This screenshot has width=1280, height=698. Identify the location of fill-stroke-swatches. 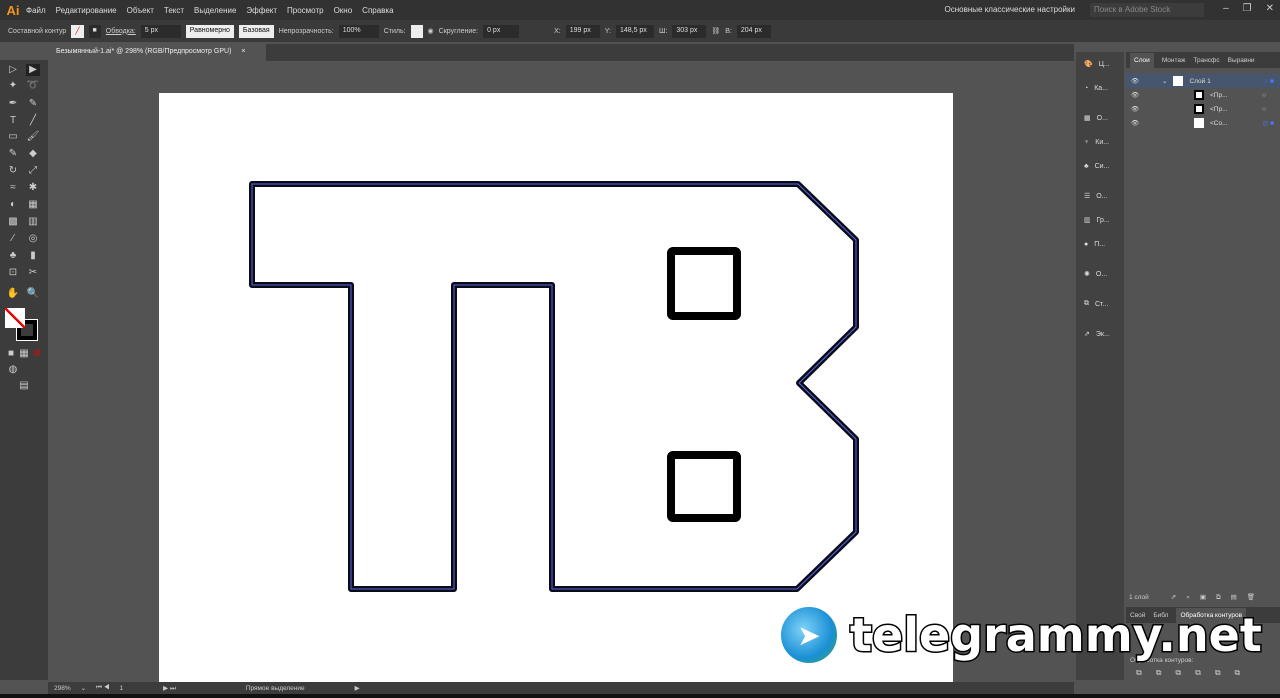
(22, 324).